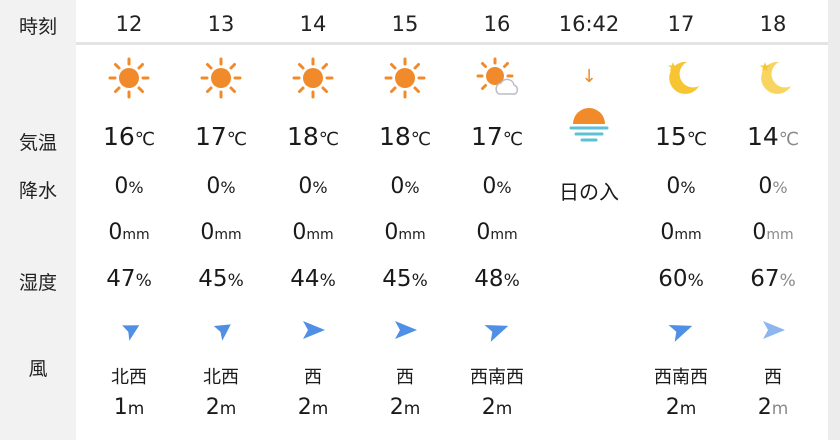 The width and height of the screenshot is (840, 440). I want to click on humidity-value: 48%, so click(497, 279).